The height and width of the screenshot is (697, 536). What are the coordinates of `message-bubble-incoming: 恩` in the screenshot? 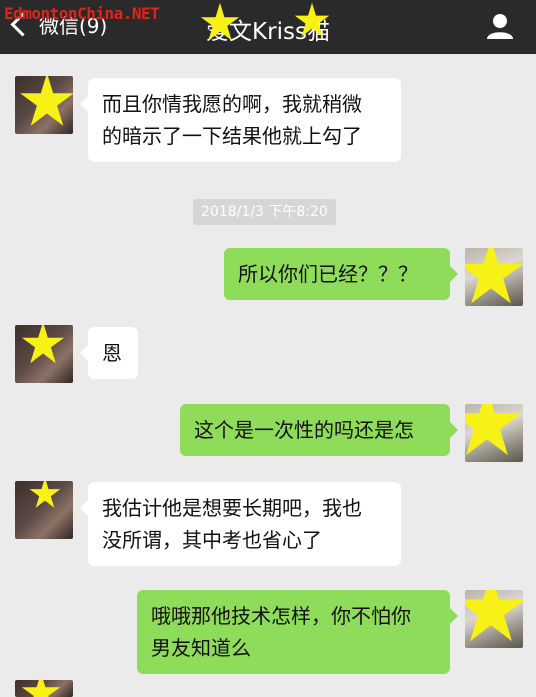 It's located at (109, 353).